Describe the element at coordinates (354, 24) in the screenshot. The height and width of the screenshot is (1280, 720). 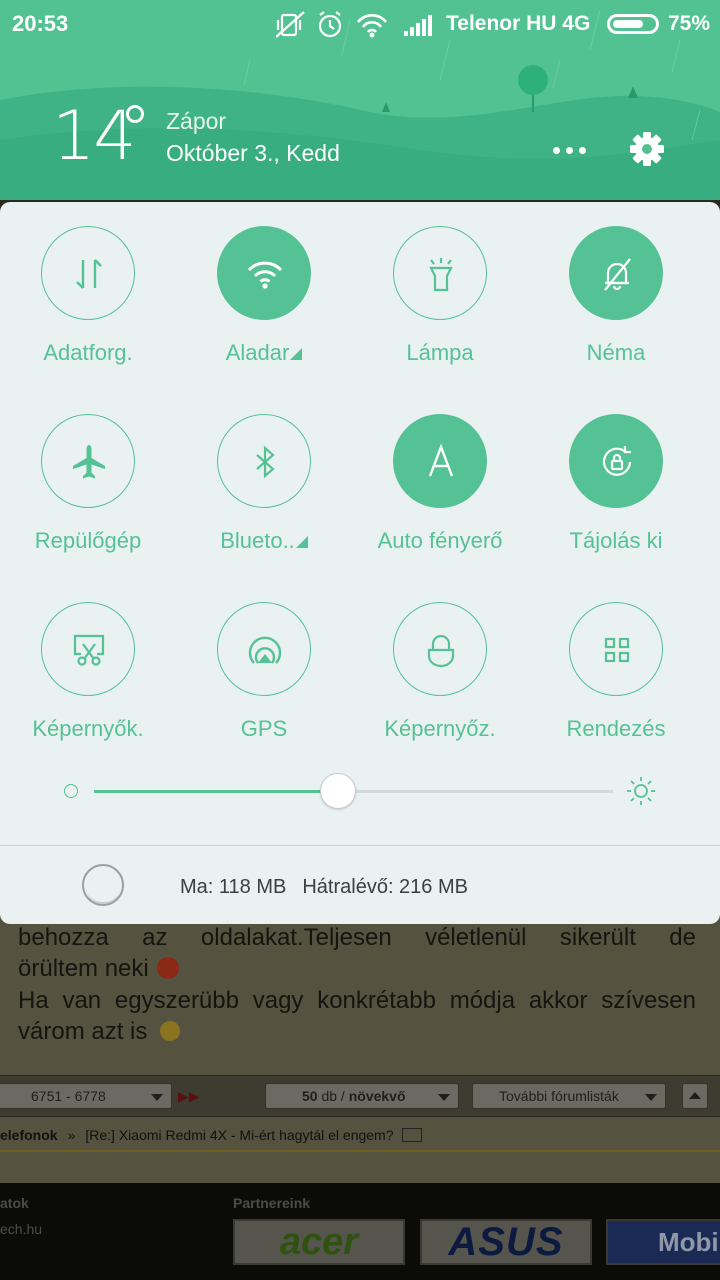
I see `status-icons` at that location.